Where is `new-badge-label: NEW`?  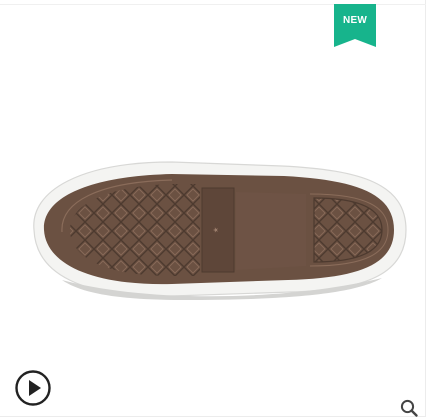 new-badge-label: NEW is located at coordinates (355, 20).